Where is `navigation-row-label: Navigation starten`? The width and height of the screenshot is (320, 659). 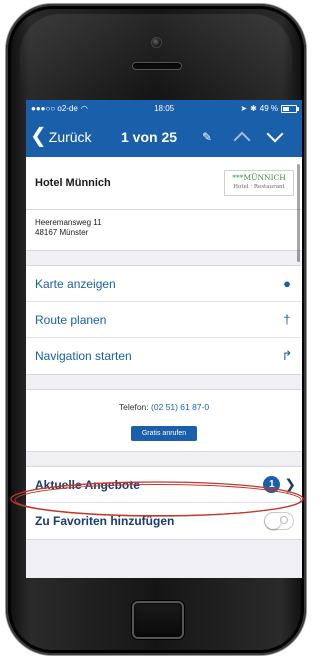
navigation-row-label: Navigation starten is located at coordinates (83, 356).